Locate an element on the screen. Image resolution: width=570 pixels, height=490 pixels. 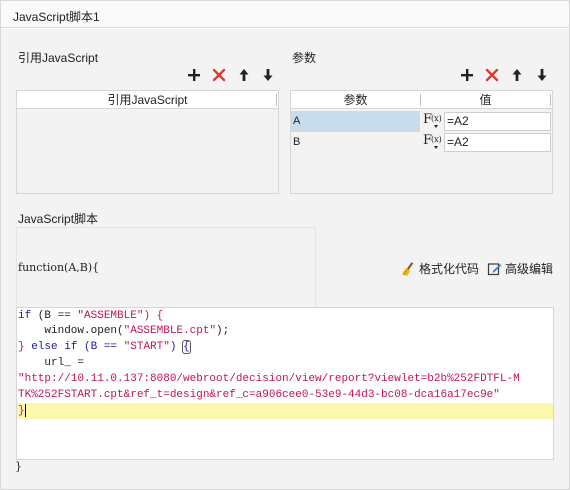
advanced-edit-label: 高级编辑 is located at coordinates (529, 269).